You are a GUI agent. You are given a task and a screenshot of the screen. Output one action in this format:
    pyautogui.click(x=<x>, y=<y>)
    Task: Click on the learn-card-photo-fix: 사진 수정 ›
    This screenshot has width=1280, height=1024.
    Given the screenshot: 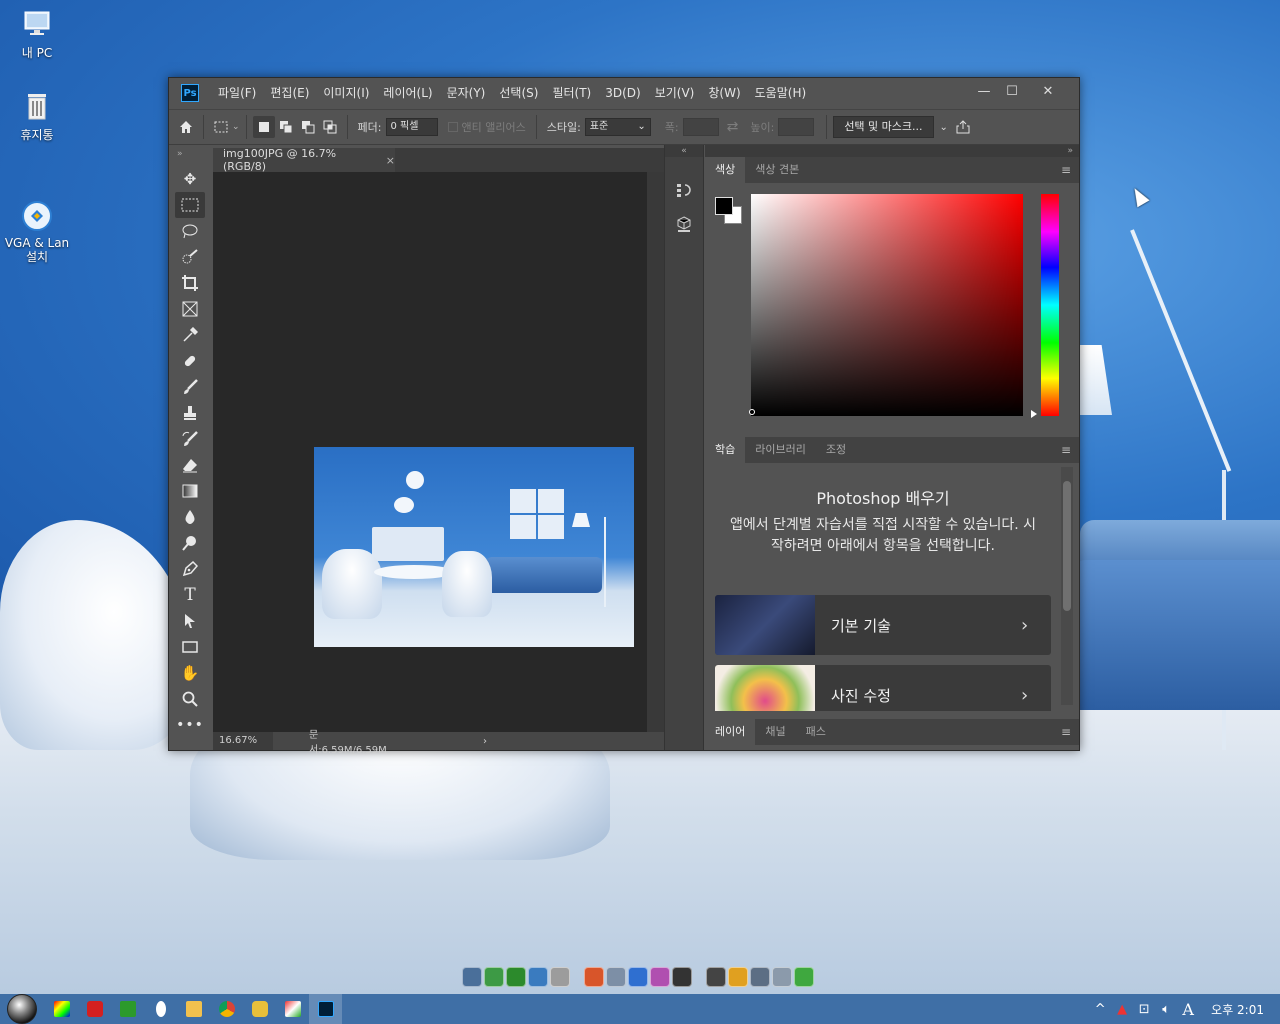 What is the action you would take?
    pyautogui.click(x=883, y=688)
    